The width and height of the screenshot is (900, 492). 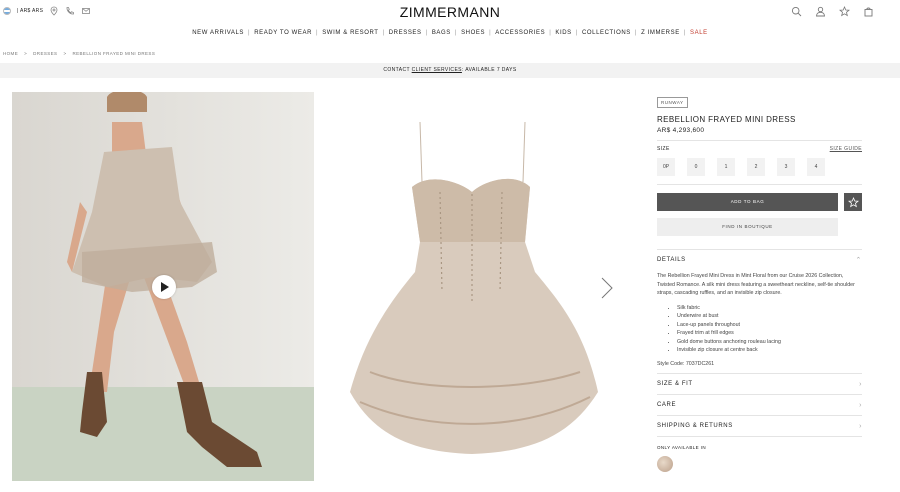 What do you see at coordinates (671, 260) in the screenshot?
I see `details-label: DETAILS` at bounding box center [671, 260].